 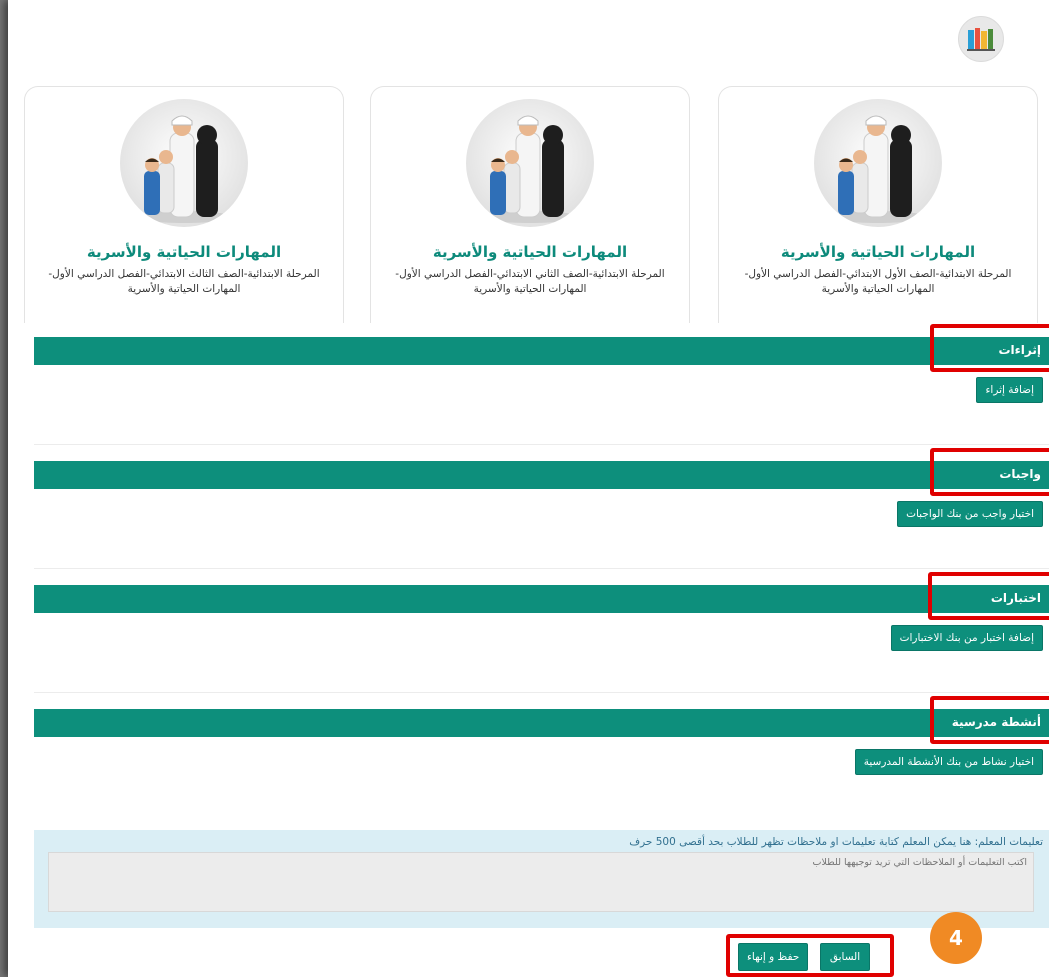 I want to click on add-test-button: إضافة اختبار من بنك الاختبارات, so click(x=966, y=638).